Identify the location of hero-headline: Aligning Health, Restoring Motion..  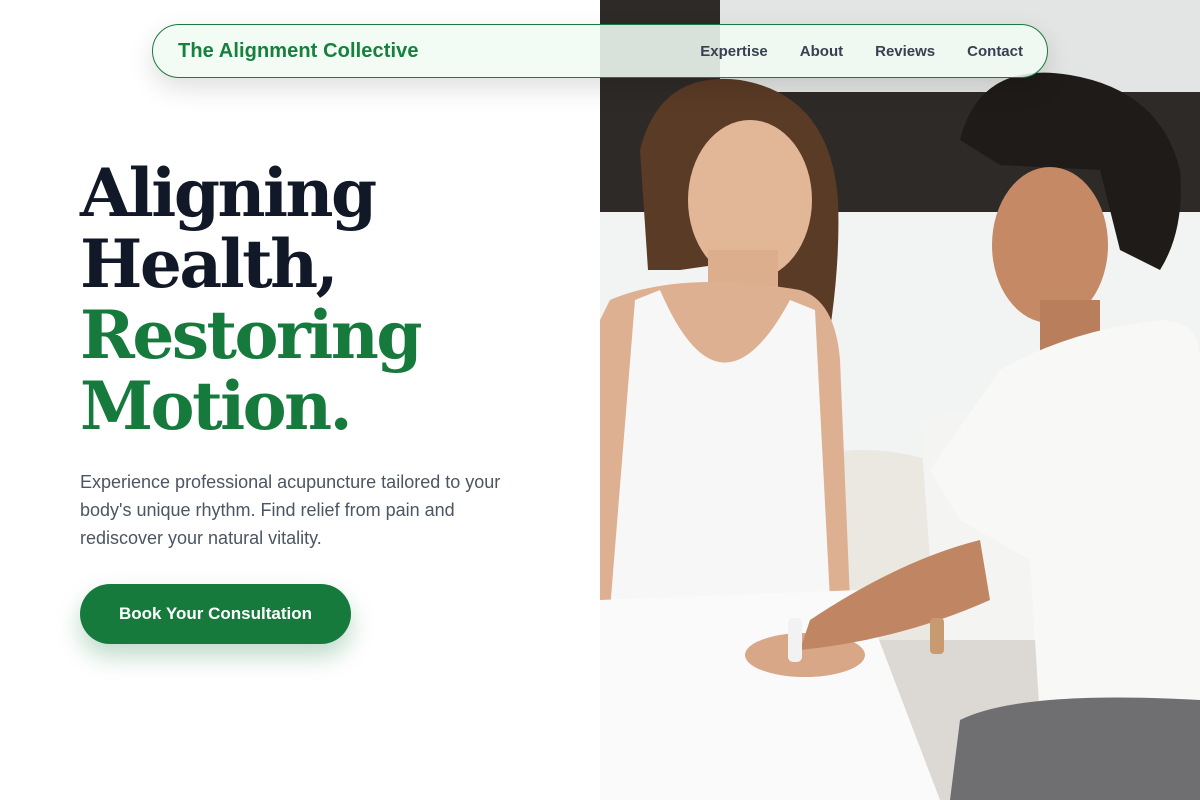
(251, 299).